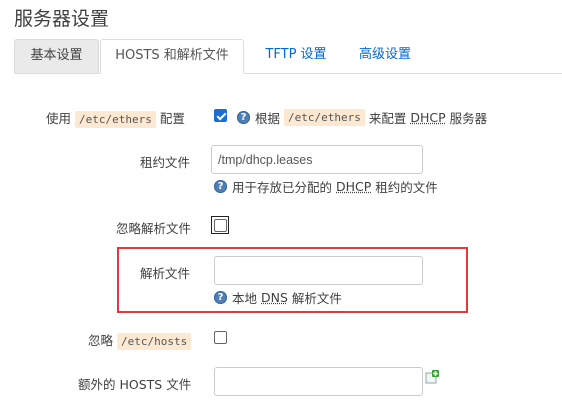  I want to click on ethers-code: /etc/ethers, so click(115, 119).